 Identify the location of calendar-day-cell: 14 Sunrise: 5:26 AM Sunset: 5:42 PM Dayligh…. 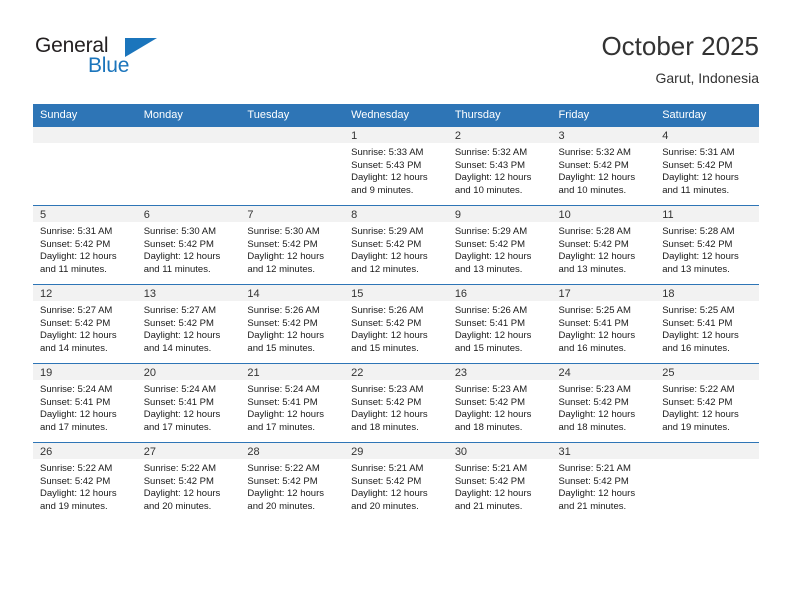
(292, 324).